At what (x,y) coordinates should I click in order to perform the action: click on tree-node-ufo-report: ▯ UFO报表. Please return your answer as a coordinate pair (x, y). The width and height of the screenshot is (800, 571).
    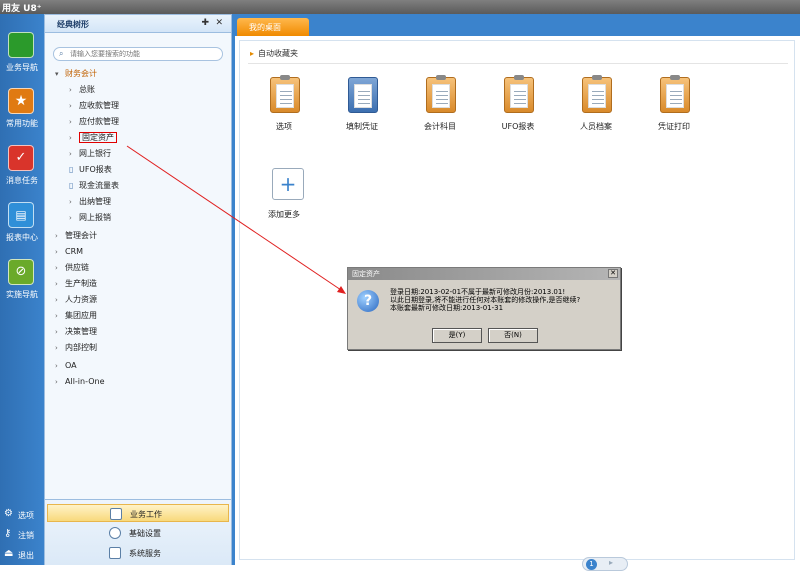
    Looking at the image, I should click on (90, 170).